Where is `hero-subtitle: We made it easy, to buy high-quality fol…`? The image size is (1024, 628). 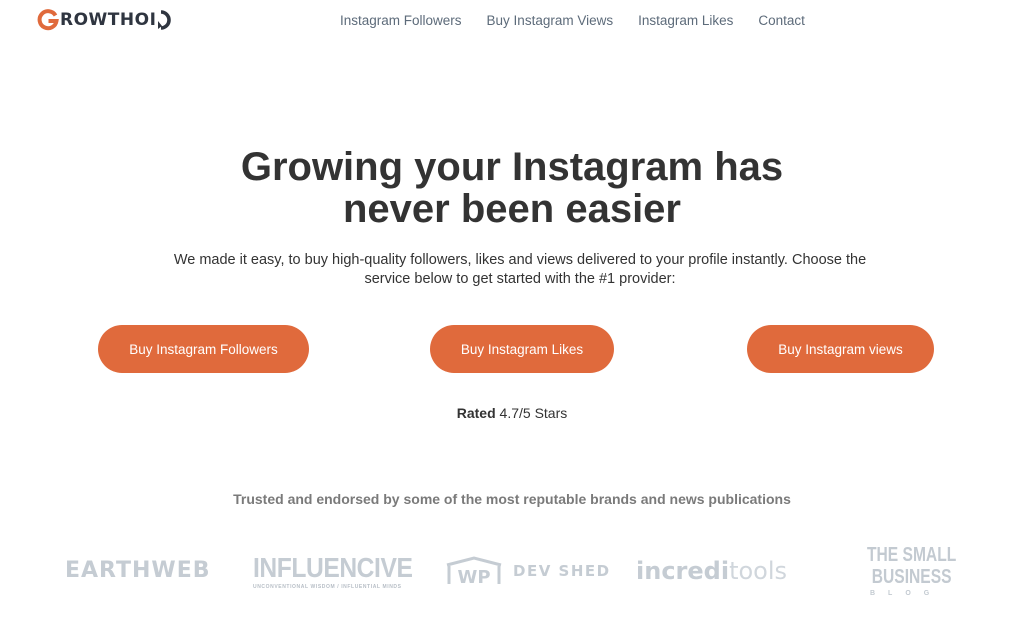 hero-subtitle: We made it easy, to buy high-quality fol… is located at coordinates (520, 269).